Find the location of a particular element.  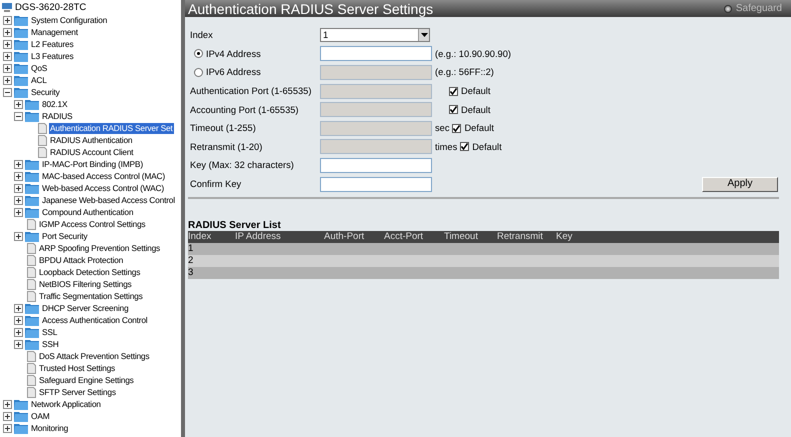

field-label: Accounting Port (1-65535) is located at coordinates (244, 110).